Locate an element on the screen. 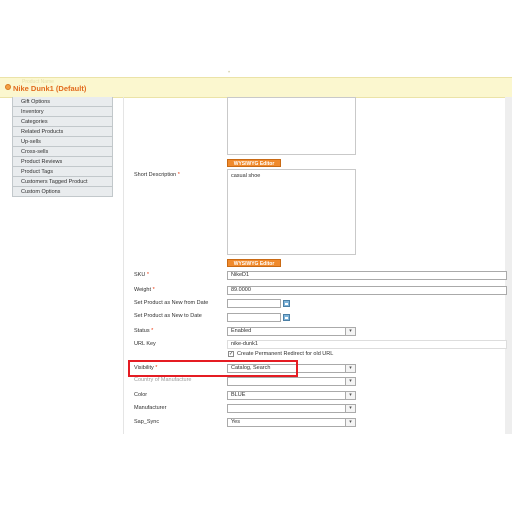 Image resolution: width=512 pixels, height=512 pixels. weight-label: Weight * is located at coordinates (144, 290).